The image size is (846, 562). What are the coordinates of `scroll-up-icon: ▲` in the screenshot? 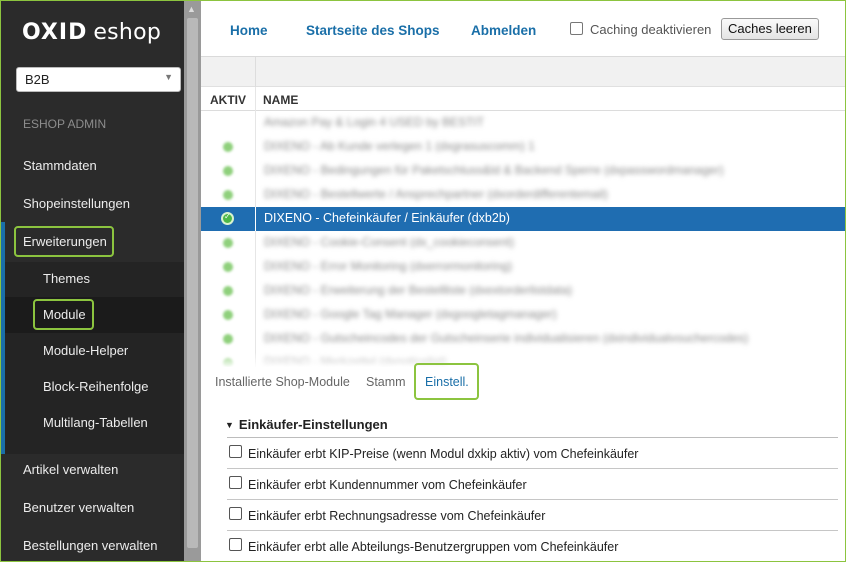 It's located at (191, 9).